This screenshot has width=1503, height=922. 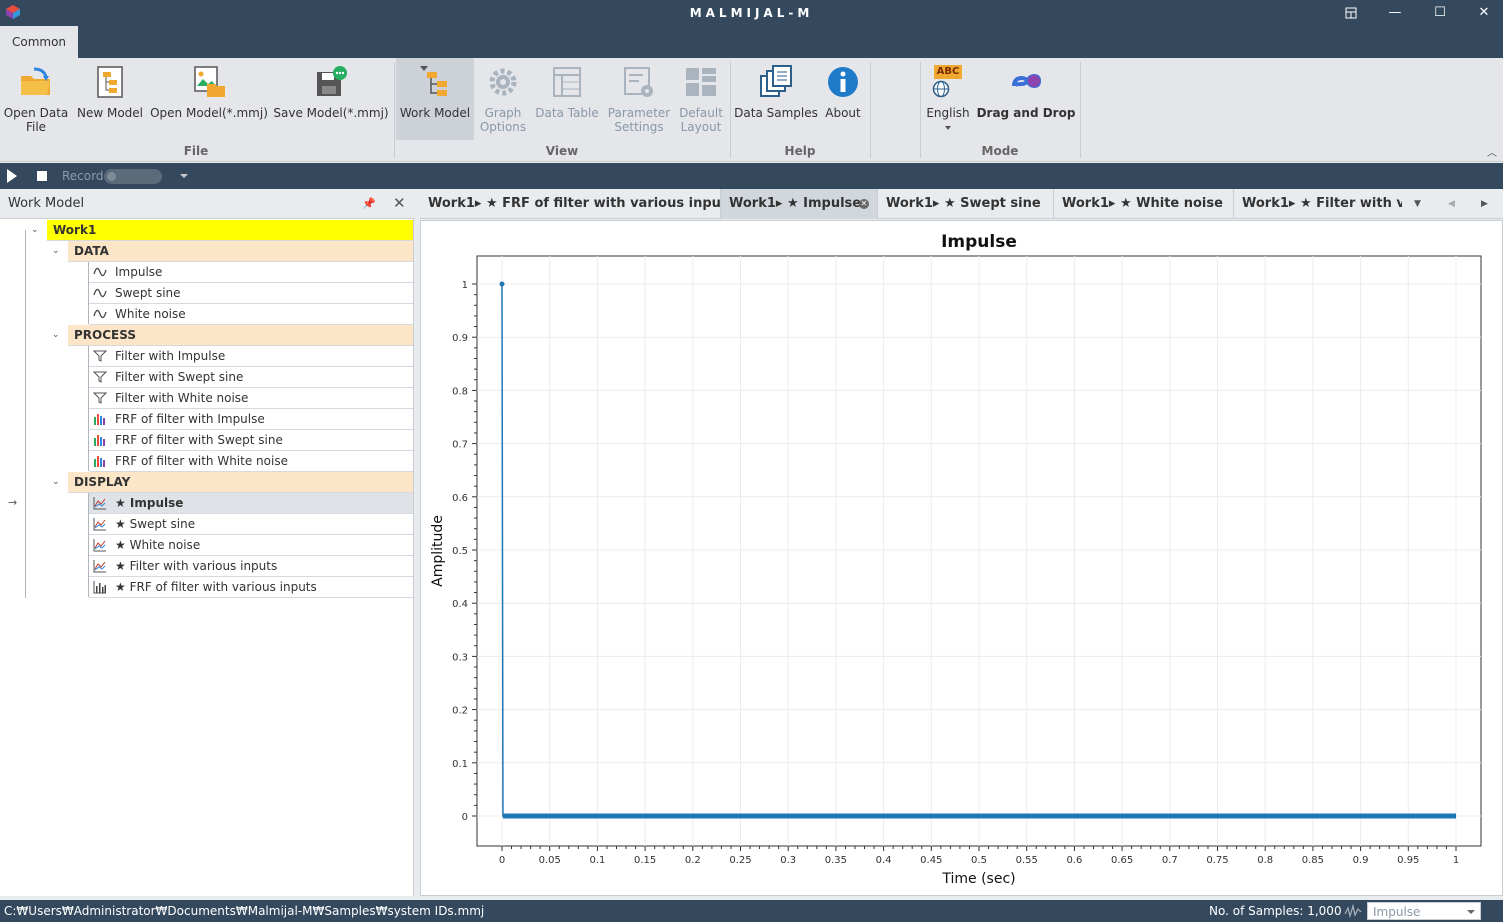 I want to click on tree-item-swept-sine: Swept sine, so click(x=251, y=293).